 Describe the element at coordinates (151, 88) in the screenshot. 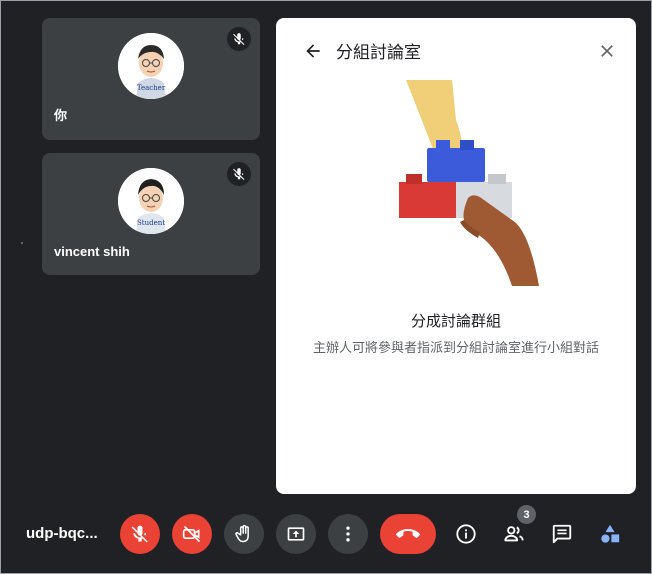

I see `avatar-caption: Teacher` at that location.